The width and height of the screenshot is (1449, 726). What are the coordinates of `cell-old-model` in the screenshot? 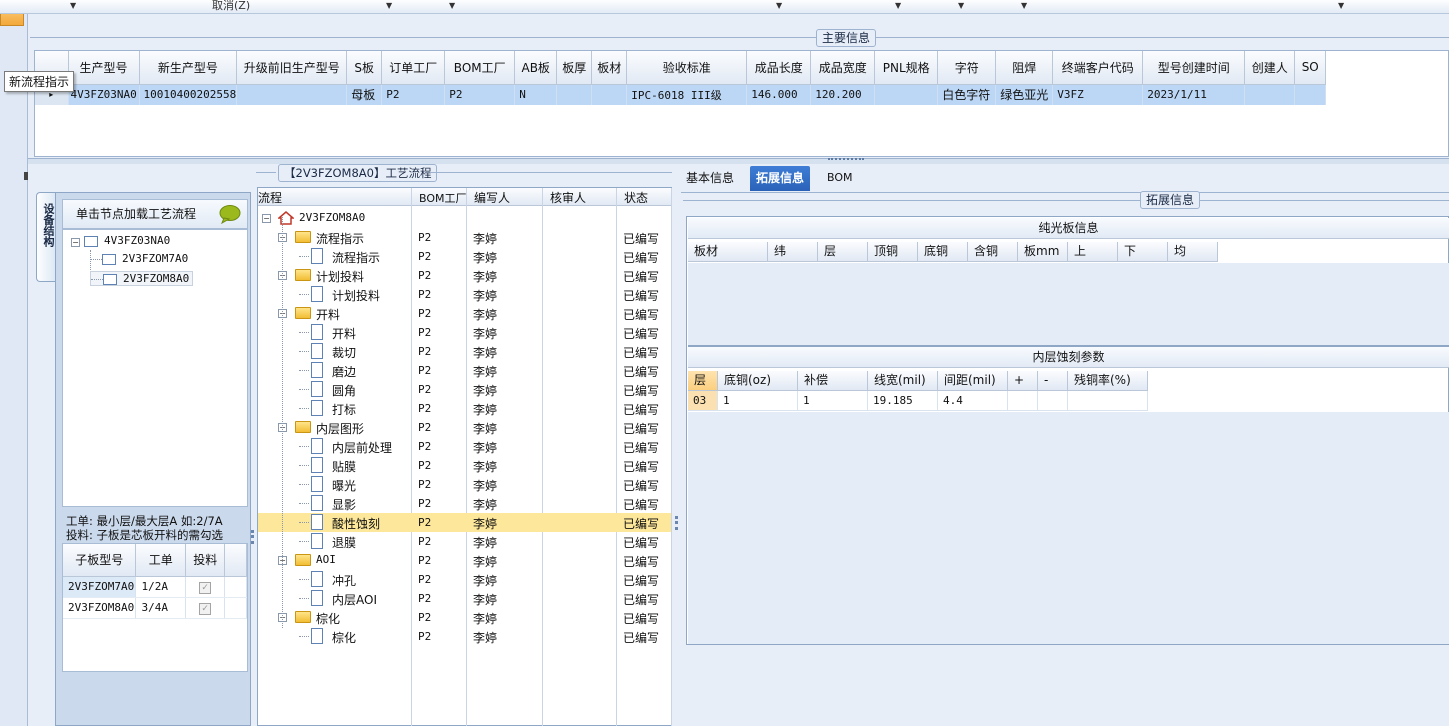 It's located at (292, 94).